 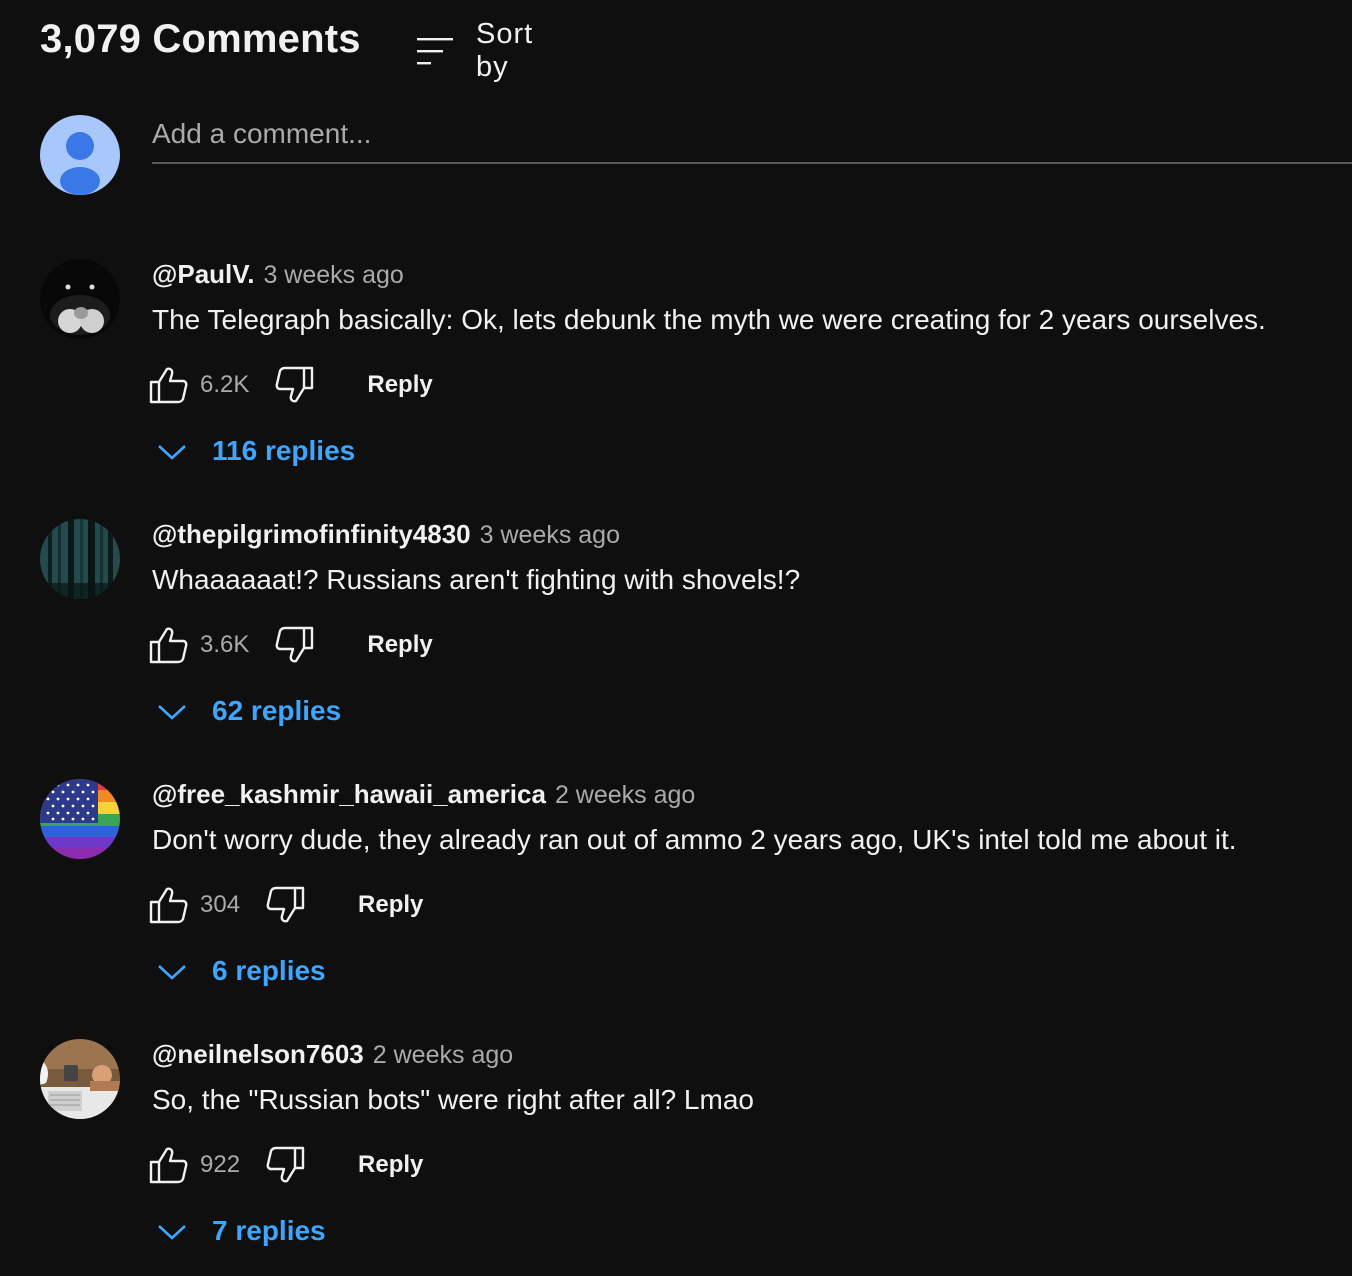 I want to click on view-replies-button: 7 replies, so click(x=241, y=1231).